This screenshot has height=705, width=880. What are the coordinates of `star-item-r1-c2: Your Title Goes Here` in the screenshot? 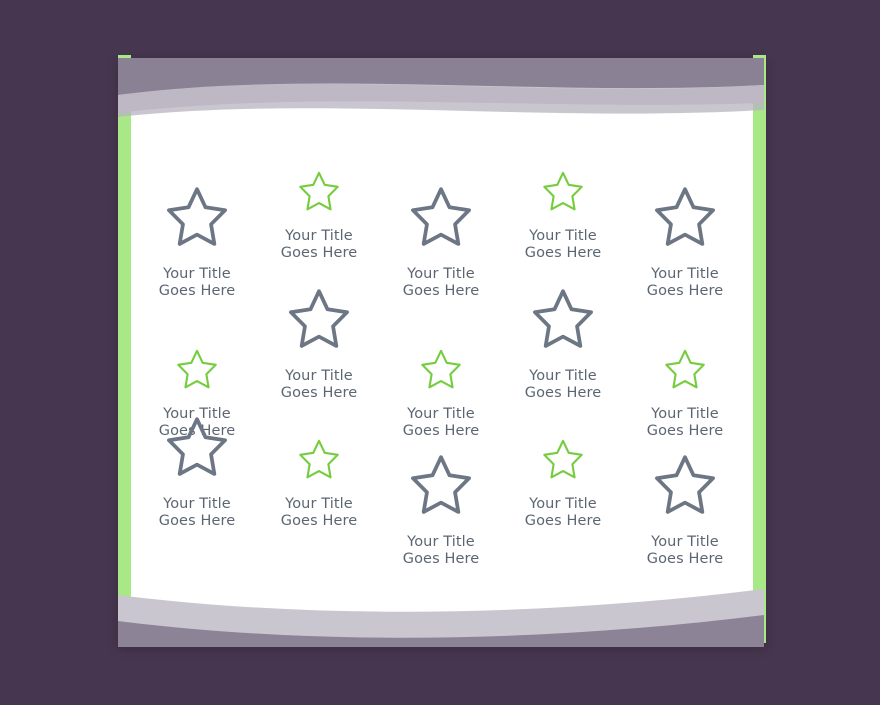 It's located at (319, 221).